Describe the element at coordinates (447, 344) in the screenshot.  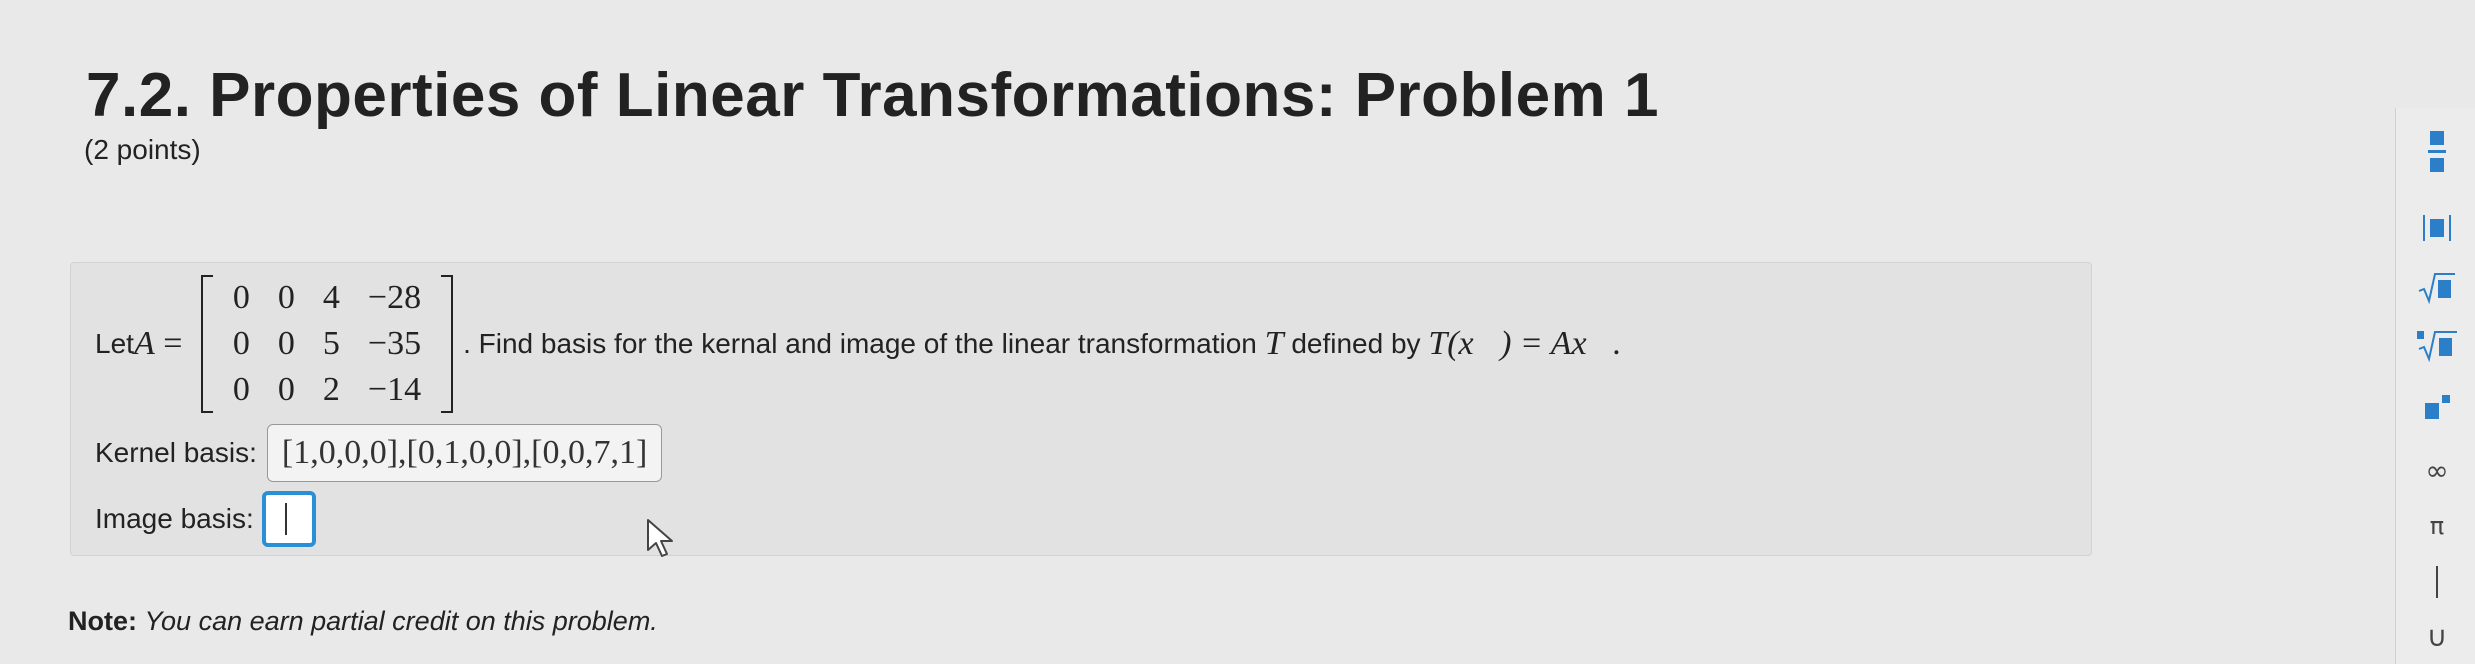
I see `right-bracket` at that location.